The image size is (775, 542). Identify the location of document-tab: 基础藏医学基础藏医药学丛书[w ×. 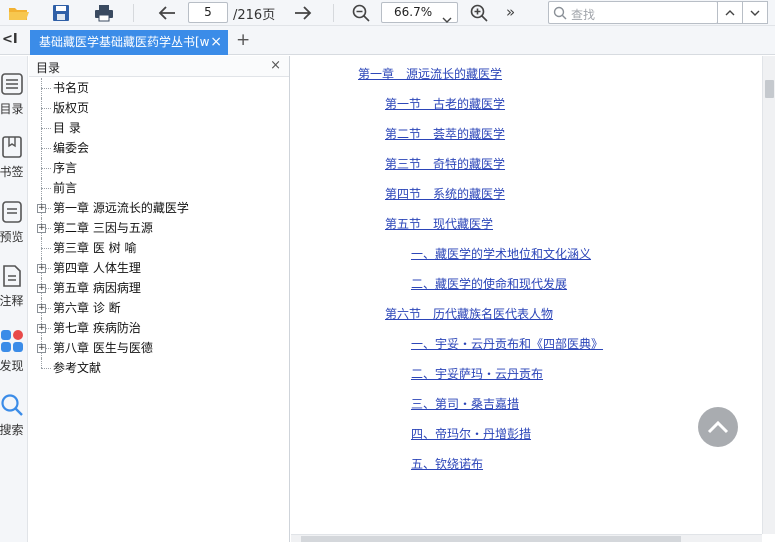
(129, 42).